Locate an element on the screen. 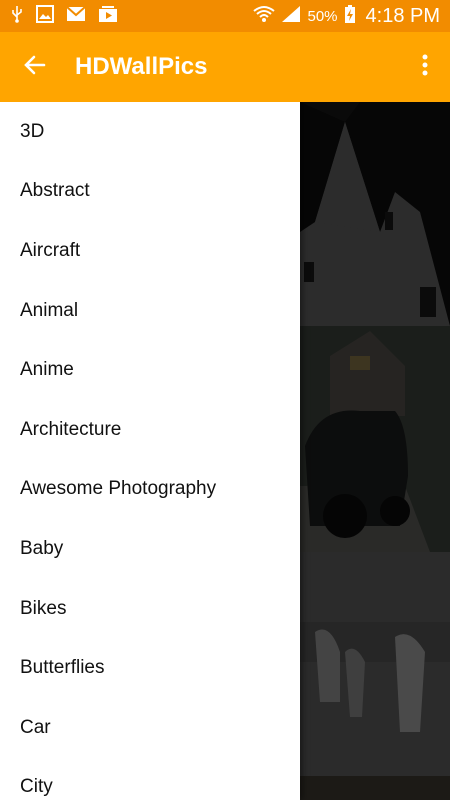 The width and height of the screenshot is (450, 800). drawer-item-architecture: Architecture is located at coordinates (150, 430).